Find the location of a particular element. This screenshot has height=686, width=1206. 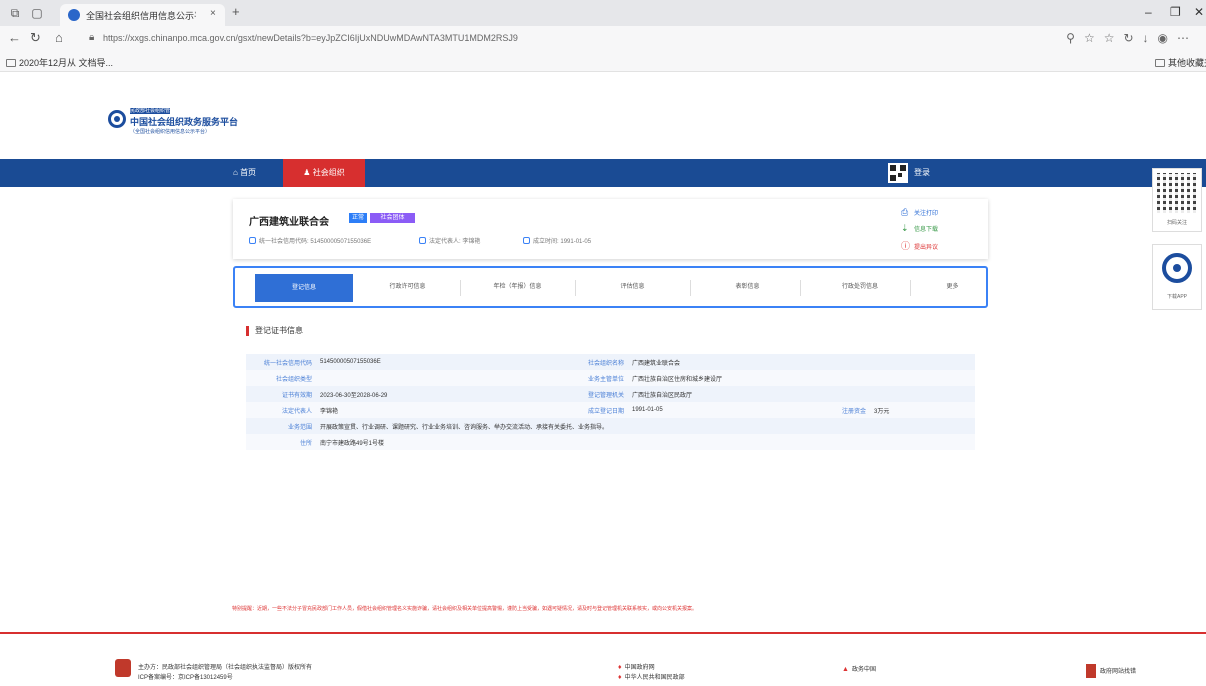

browser-tab: 全国社会组织信用信息公示平台 × is located at coordinates (142, 15).